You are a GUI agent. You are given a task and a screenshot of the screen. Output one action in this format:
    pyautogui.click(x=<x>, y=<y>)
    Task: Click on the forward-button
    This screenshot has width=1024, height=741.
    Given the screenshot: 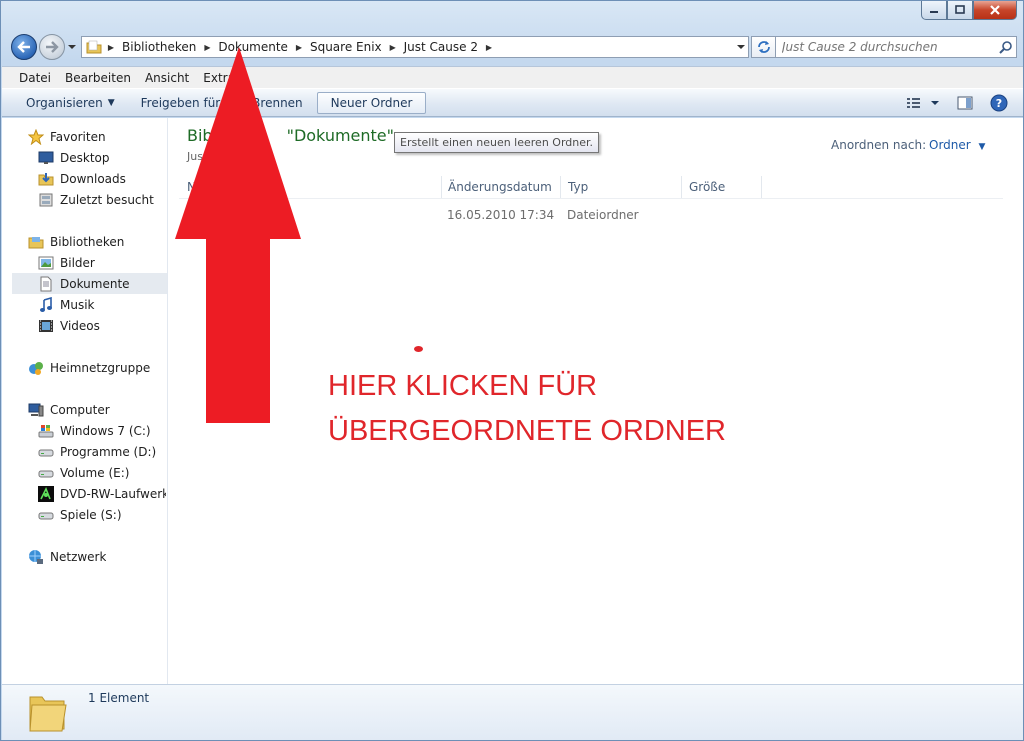 What is the action you would take?
    pyautogui.click(x=52, y=47)
    